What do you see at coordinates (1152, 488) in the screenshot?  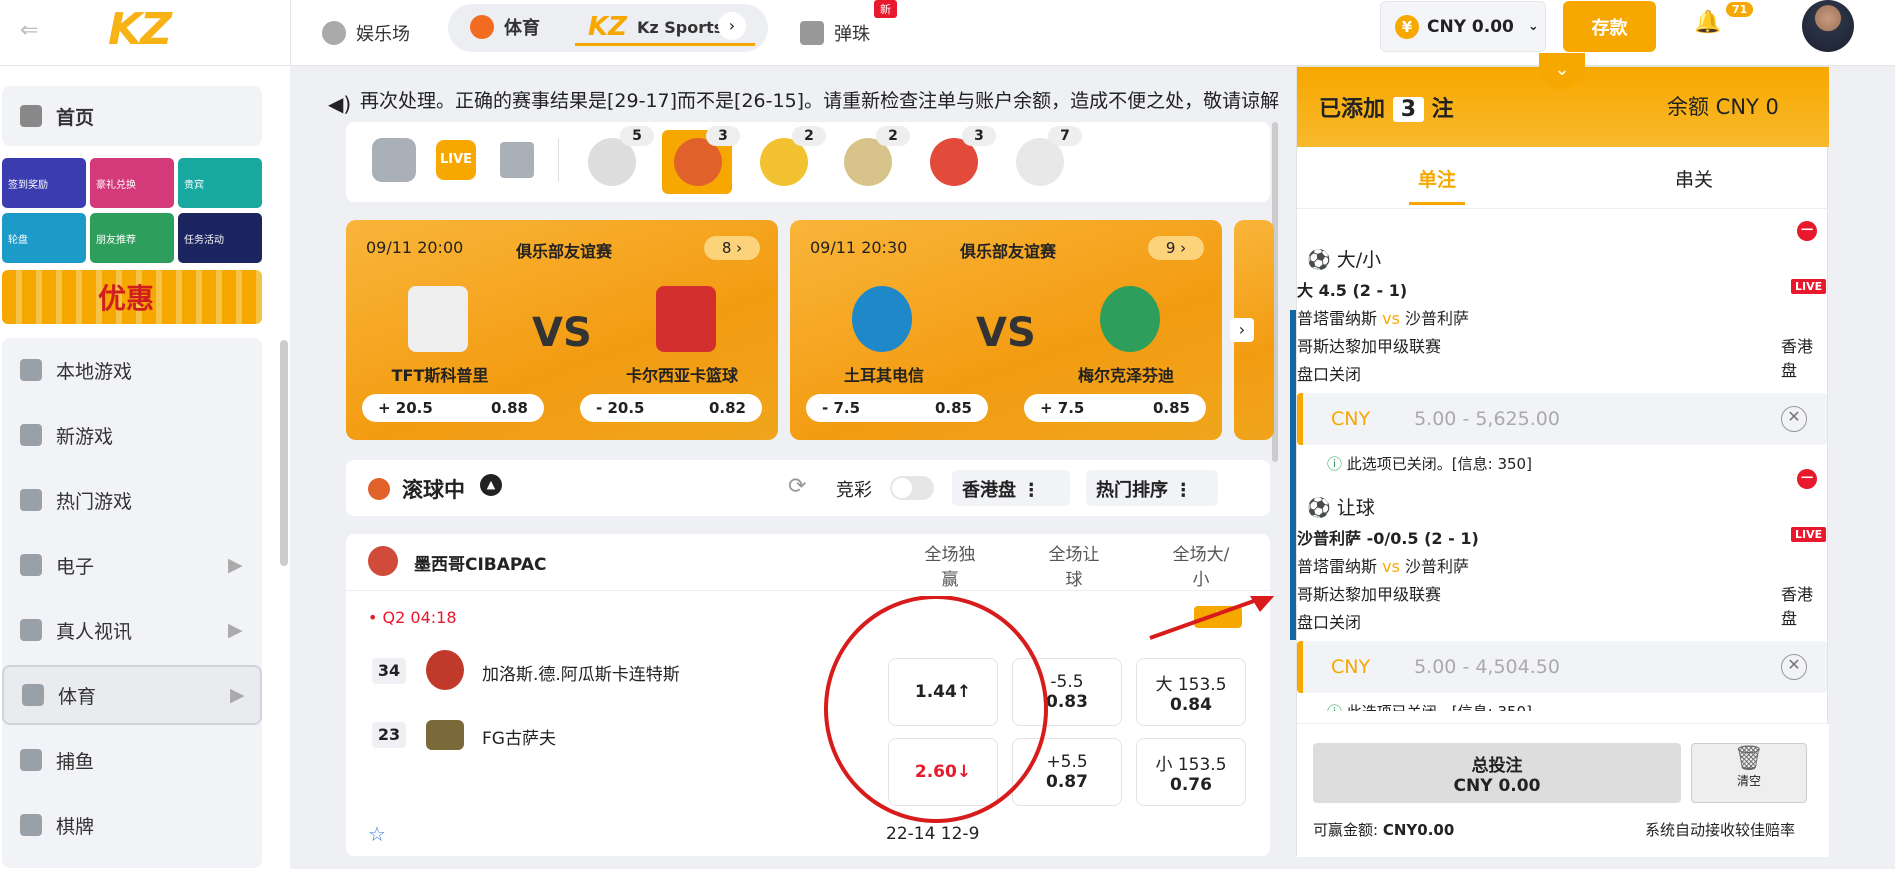 I see `sort-dropdown: 热门排序 ⋮` at bounding box center [1152, 488].